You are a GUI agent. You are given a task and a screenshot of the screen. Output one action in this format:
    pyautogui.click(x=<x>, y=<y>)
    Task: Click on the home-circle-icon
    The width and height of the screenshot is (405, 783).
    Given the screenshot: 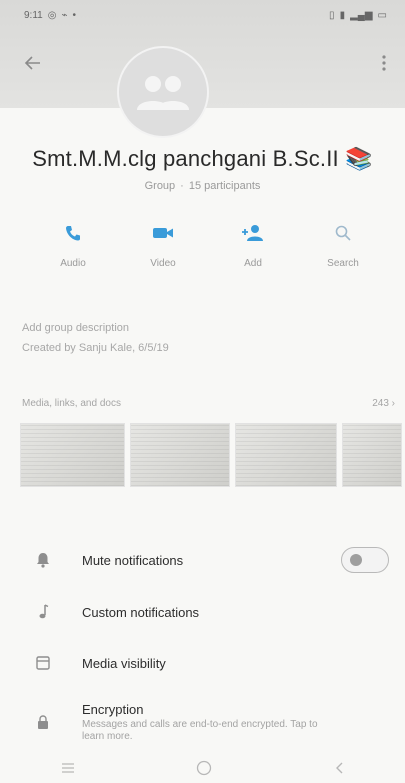 What is the action you would take?
    pyautogui.click(x=204, y=768)
    